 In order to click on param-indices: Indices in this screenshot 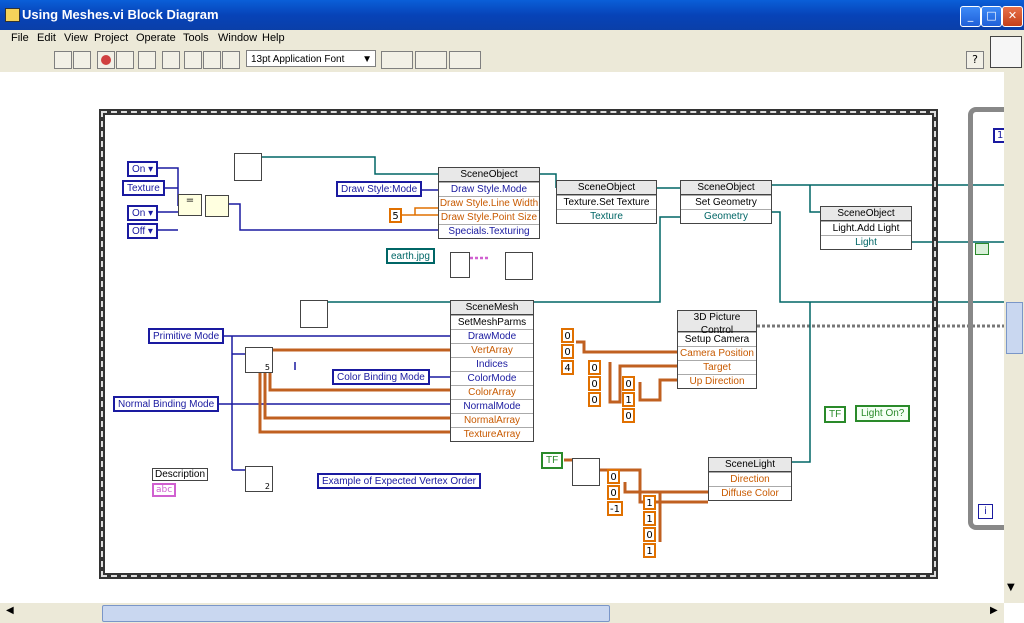, I will do `click(492, 364)`.